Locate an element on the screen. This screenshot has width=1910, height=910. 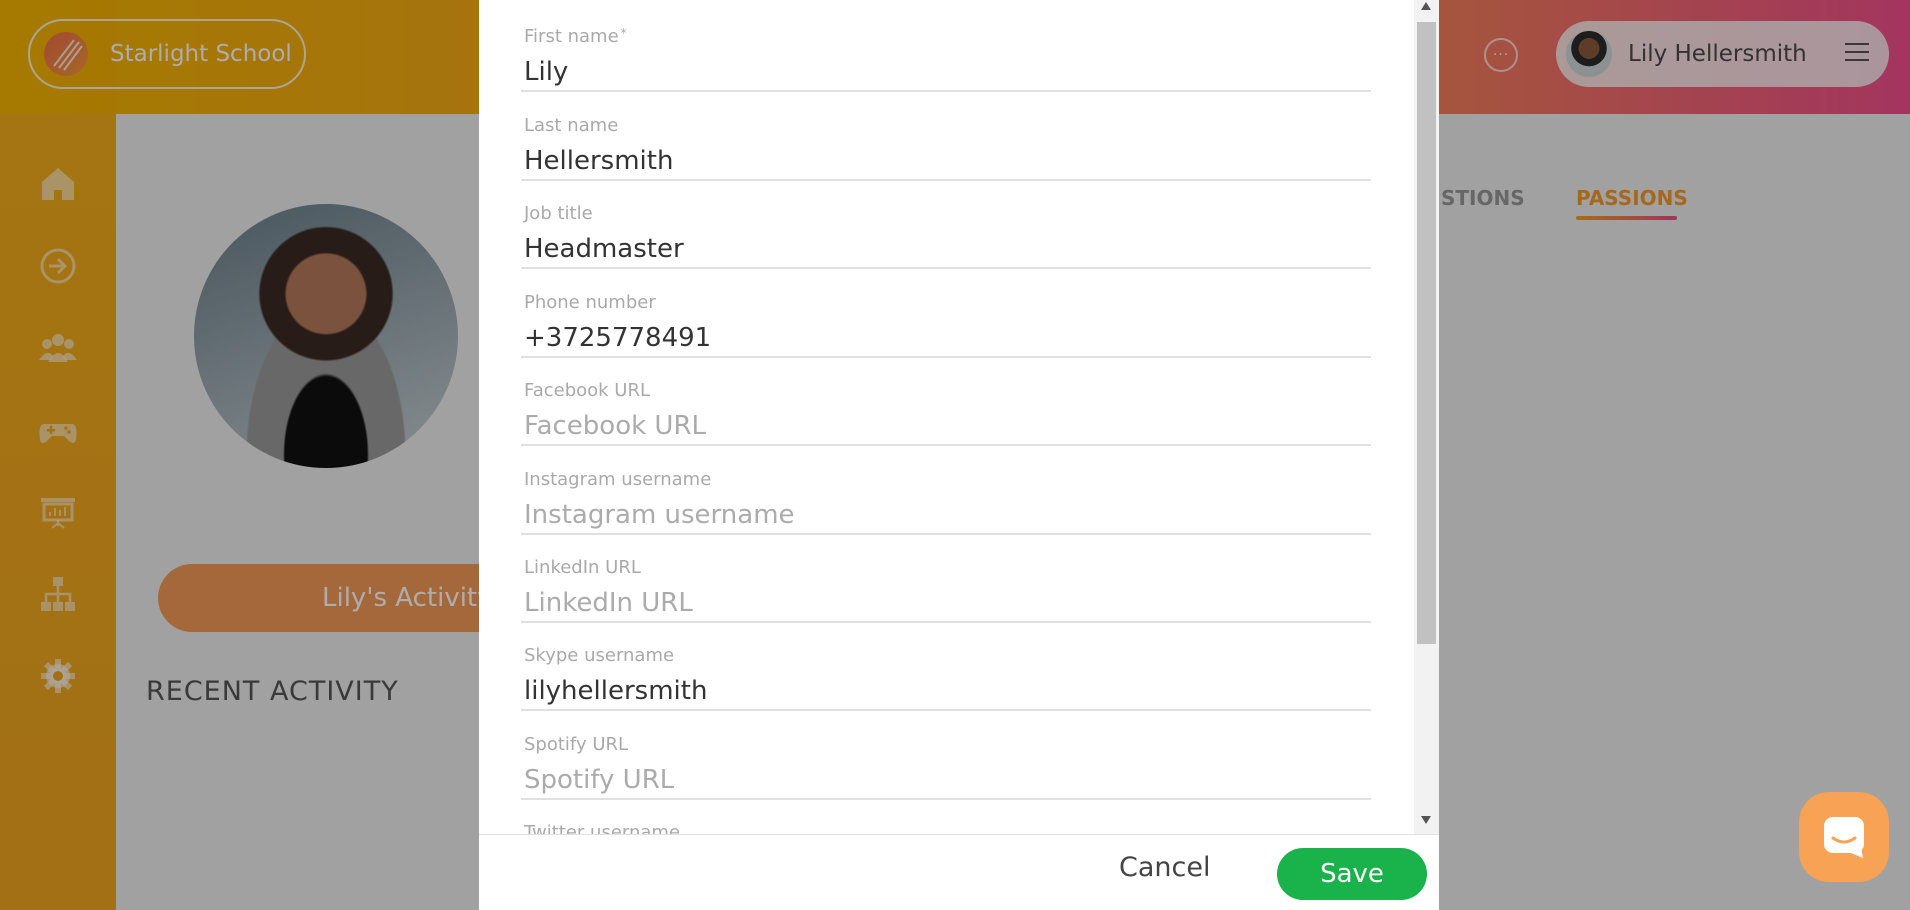
instagram-username-field: Instagram username is located at coordinates (946, 491).